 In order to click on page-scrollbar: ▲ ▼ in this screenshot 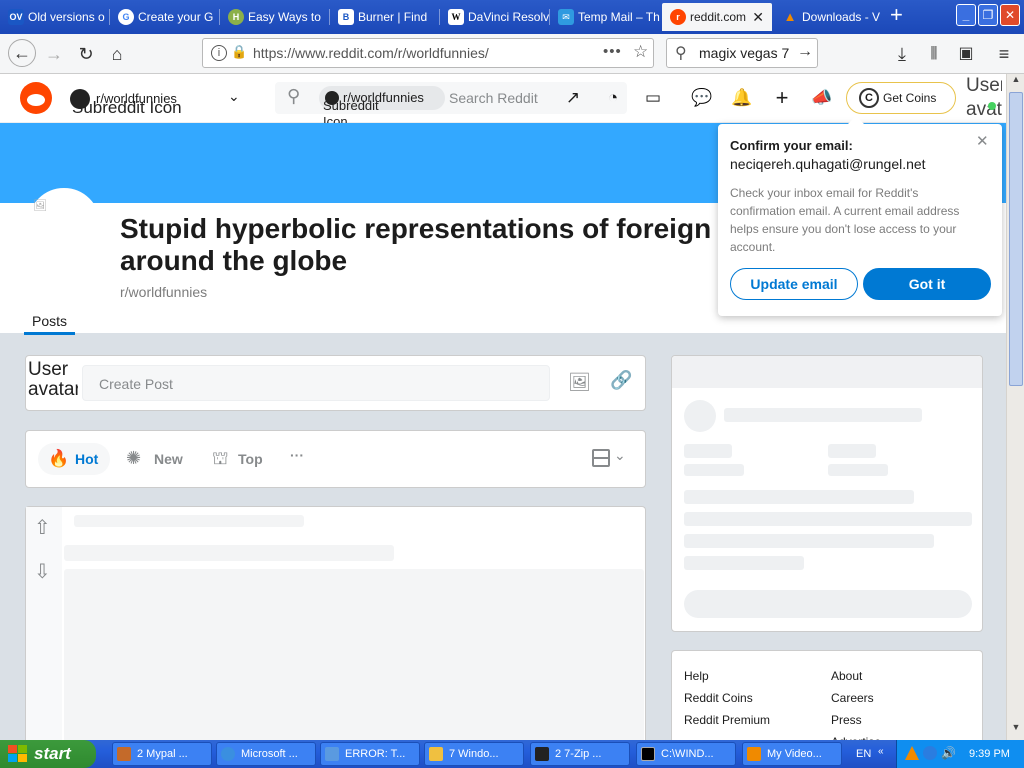, I will do `click(1015, 407)`.